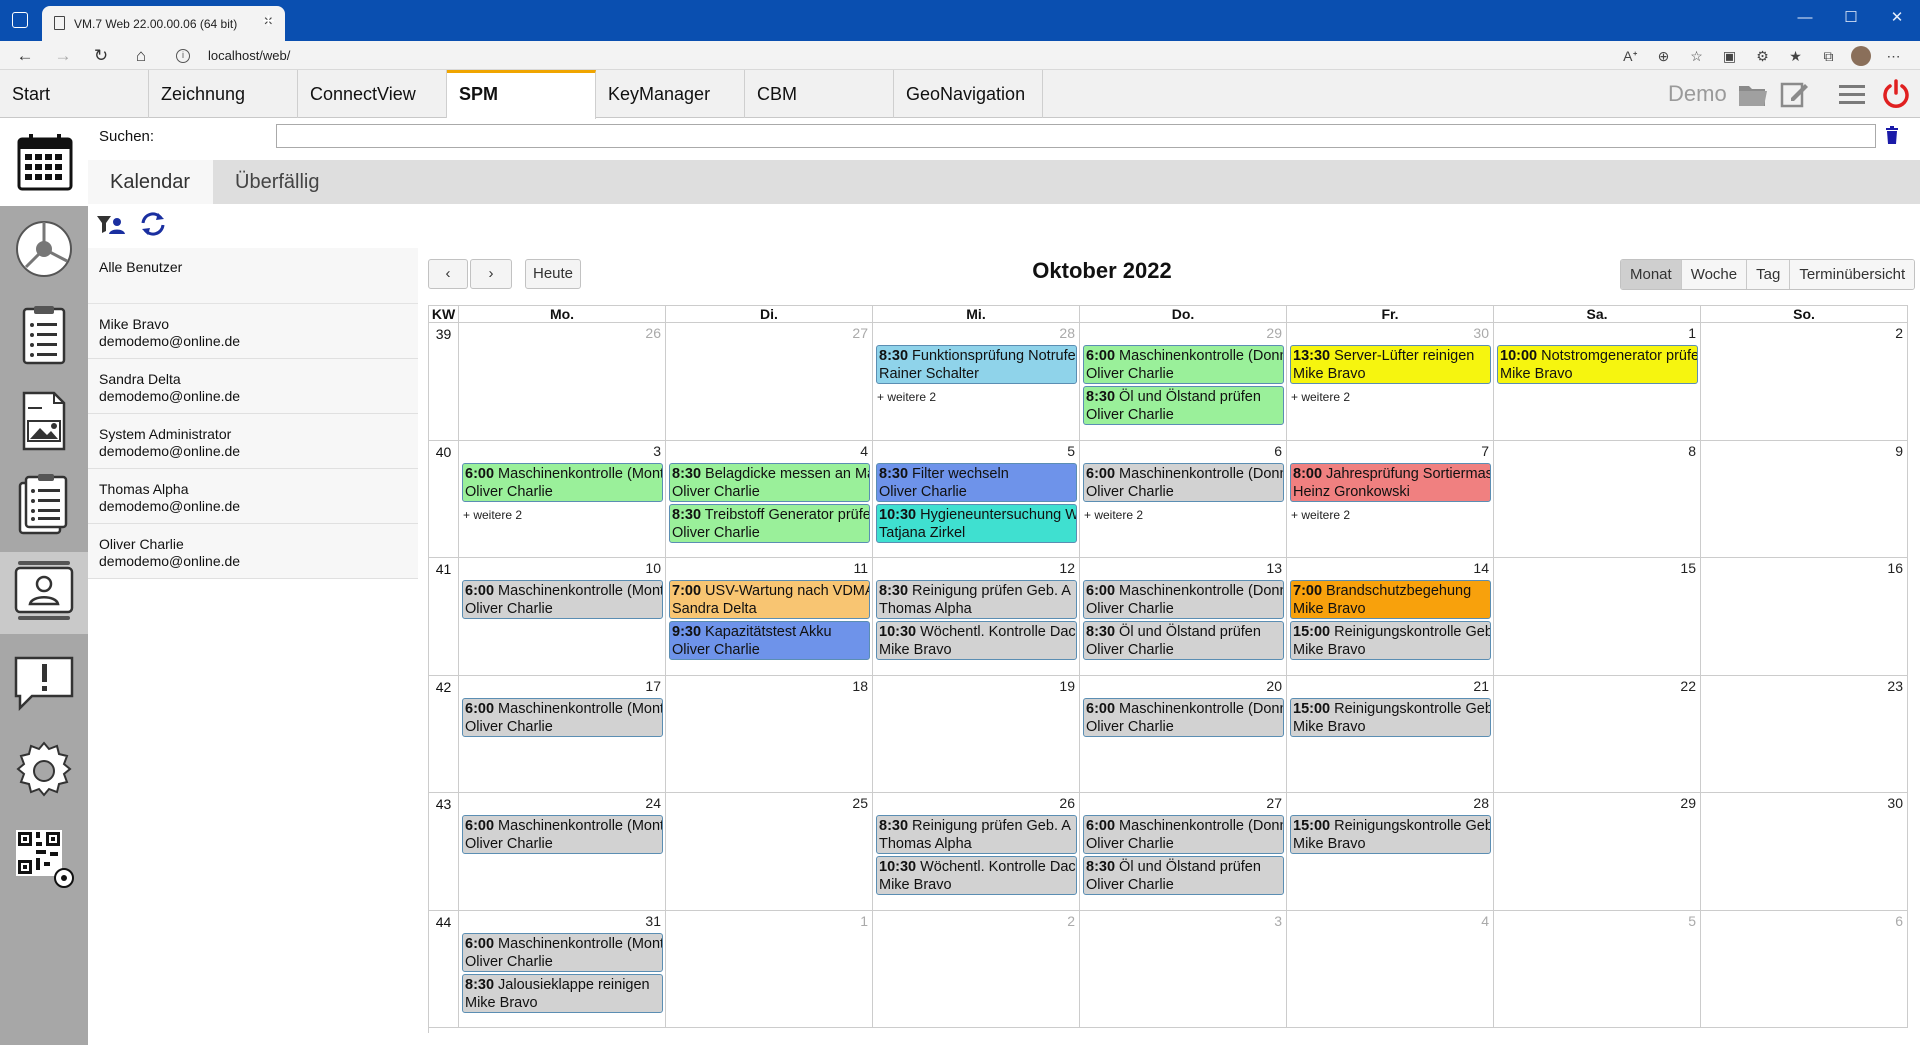 This screenshot has width=1920, height=1045. Describe the element at coordinates (769, 640) in the screenshot. I see `calendar-event: 9:30 Kapazitätstest Akku Oliver Charlie` at that location.